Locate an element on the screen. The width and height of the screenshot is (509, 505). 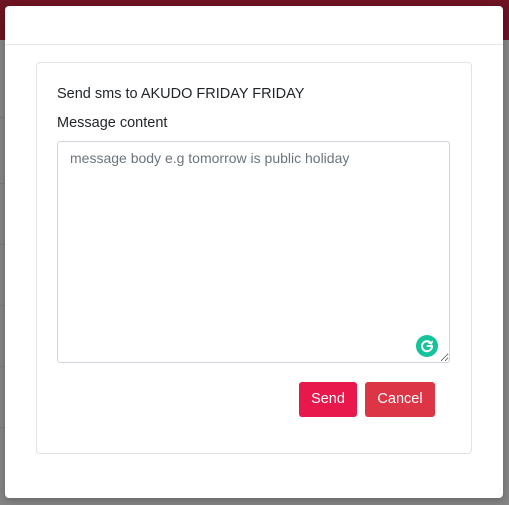
grammarly-g-glyph is located at coordinates (427, 346).